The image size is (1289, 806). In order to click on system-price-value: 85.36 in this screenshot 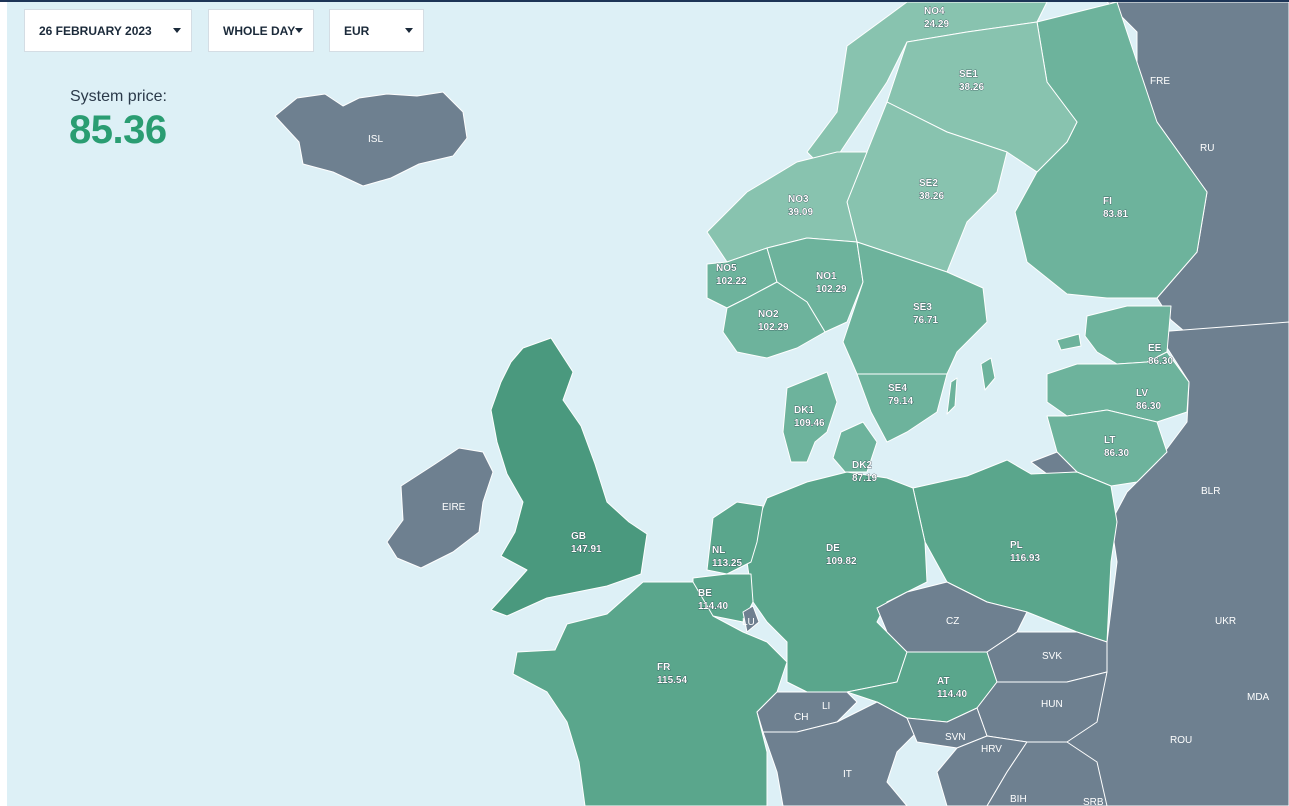, I will do `click(118, 130)`.